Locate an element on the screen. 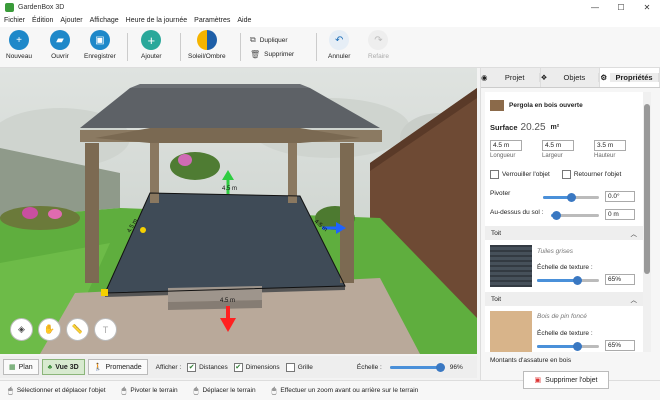 The height and width of the screenshot is (400, 660). walk-view-button: 🚶 Promenade is located at coordinates (117, 367).